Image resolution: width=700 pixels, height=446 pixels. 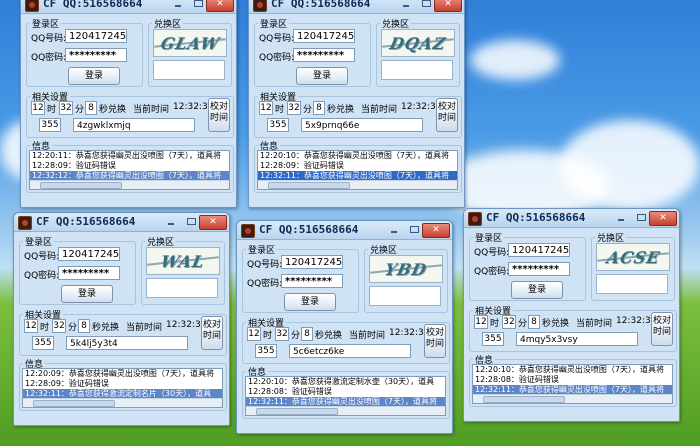 What do you see at coordinates (211, 336) in the screenshot?
I see `sync-time-label-line2: 时间` at bounding box center [211, 336].